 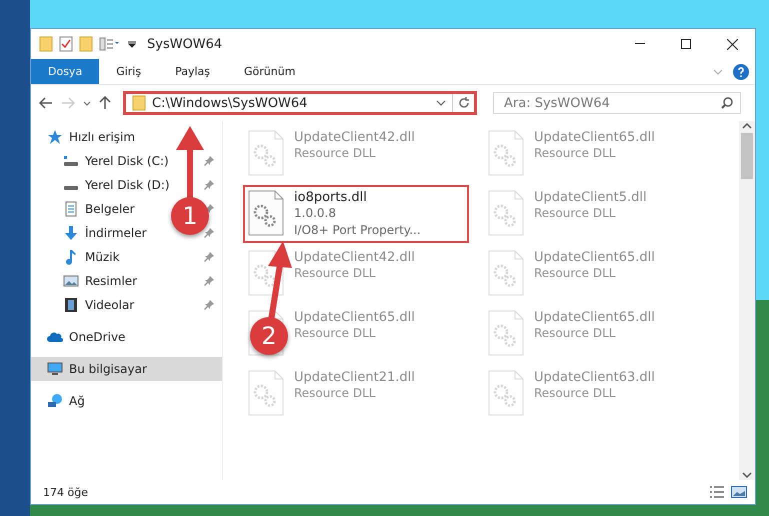 I want to click on minimize-icon, so click(x=640, y=44).